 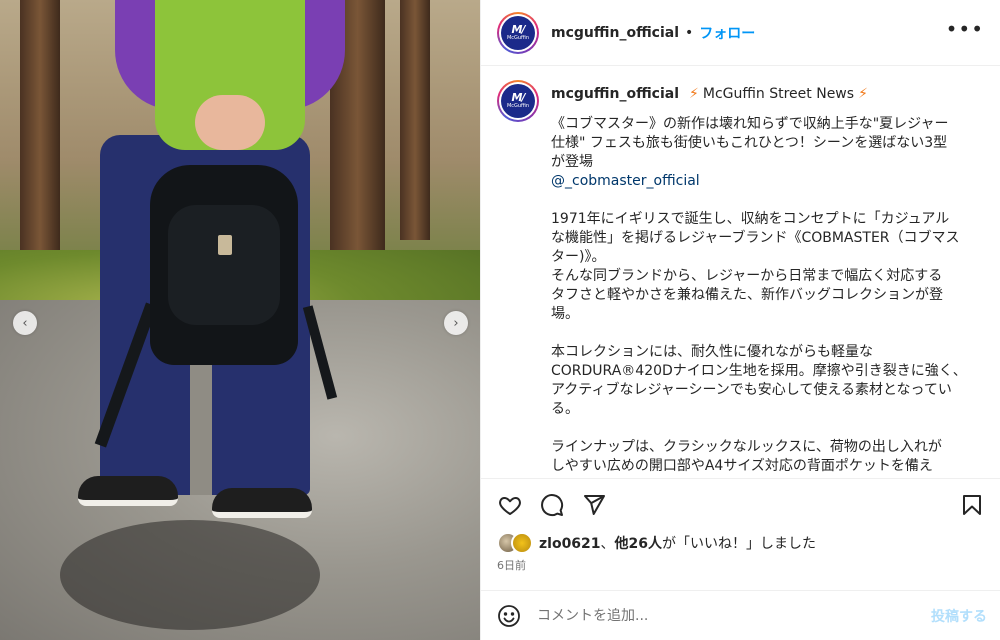 I want to click on save-button, so click(x=972, y=505).